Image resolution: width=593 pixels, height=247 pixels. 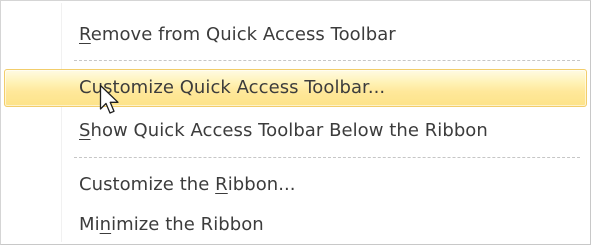 I want to click on menu-item-label: Minimize the Ribbon, so click(x=171, y=224).